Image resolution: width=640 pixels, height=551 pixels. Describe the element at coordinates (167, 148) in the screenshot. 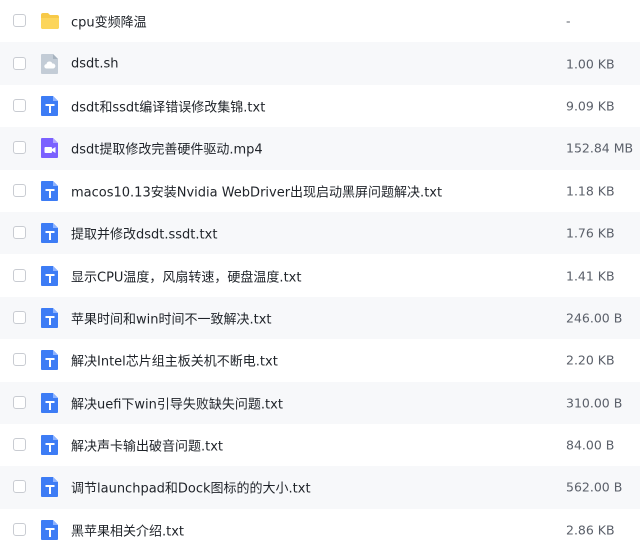

I see `file-name: dsdt提取修改完善硬件驱动.mp4` at that location.